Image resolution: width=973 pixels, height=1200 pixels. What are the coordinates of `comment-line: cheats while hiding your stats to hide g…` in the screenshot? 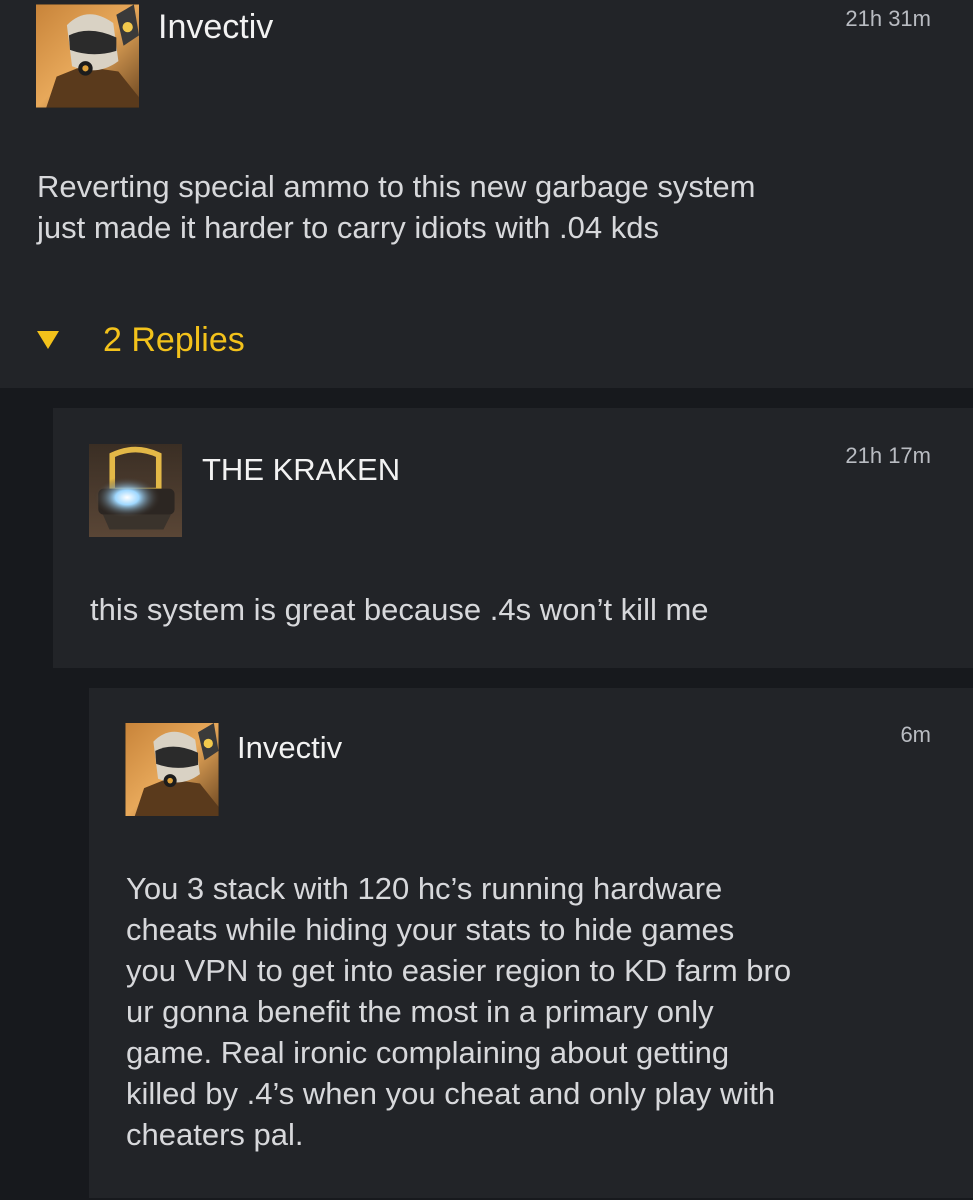 It's located at (430, 929).